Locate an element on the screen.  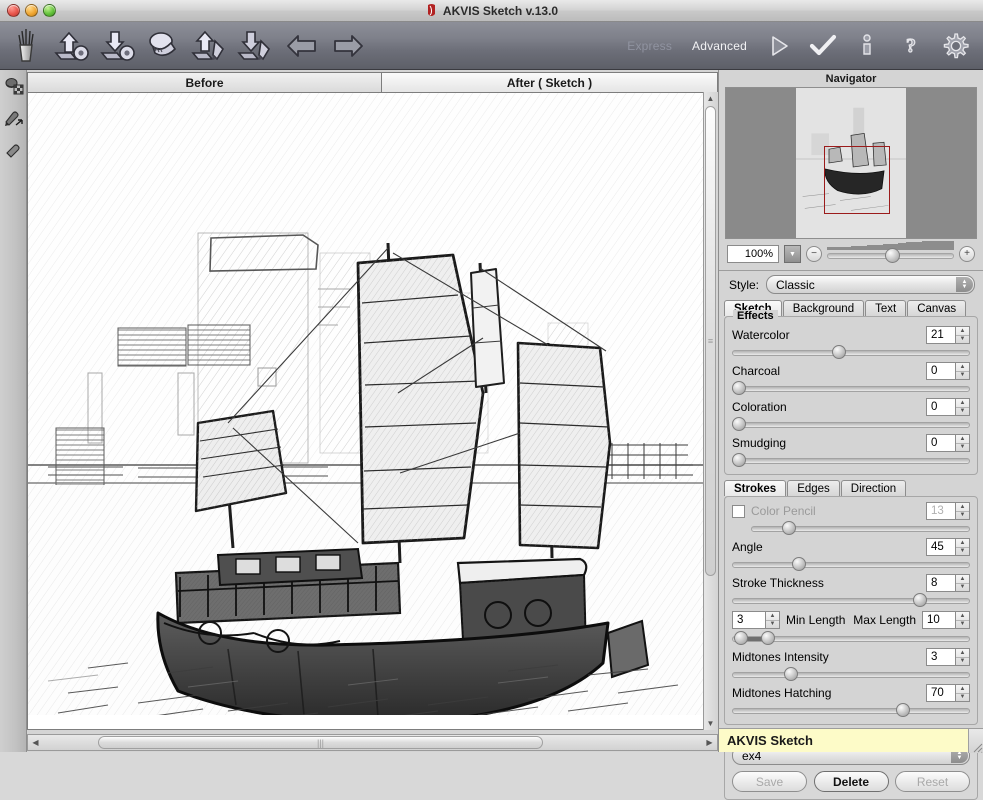
color-pencil-spin-buttons: ▲ ▼ is located at coordinates (962, 511).